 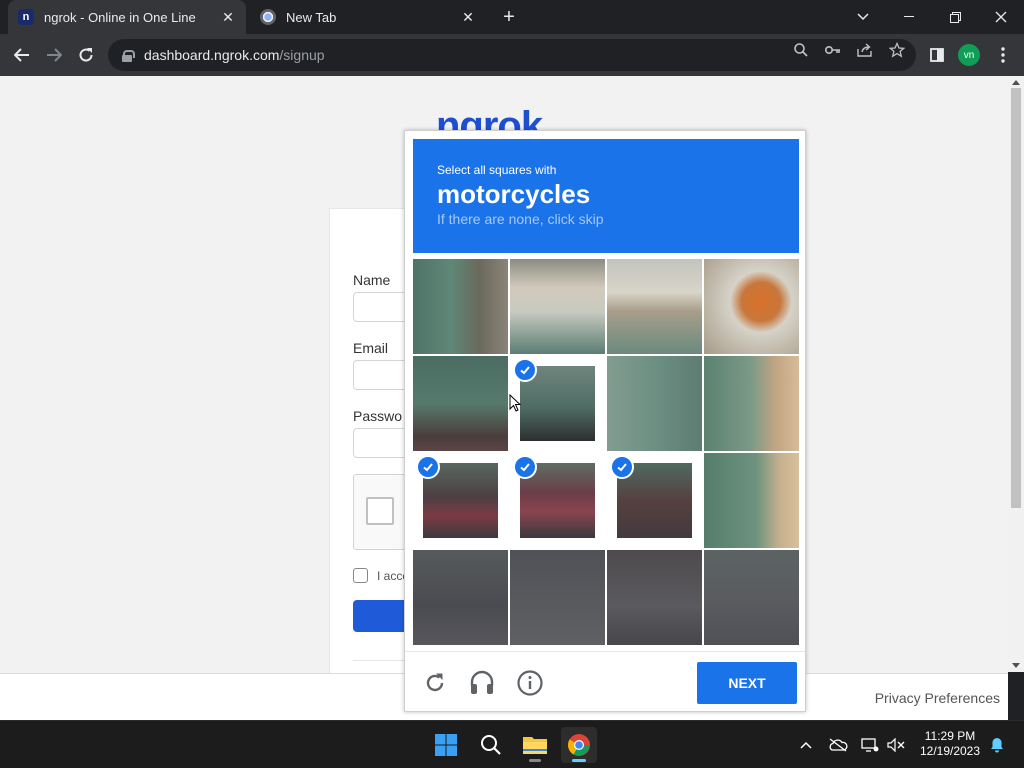 What do you see at coordinates (497, 170) in the screenshot?
I see `challenge-instruction: Select all squares with` at bounding box center [497, 170].